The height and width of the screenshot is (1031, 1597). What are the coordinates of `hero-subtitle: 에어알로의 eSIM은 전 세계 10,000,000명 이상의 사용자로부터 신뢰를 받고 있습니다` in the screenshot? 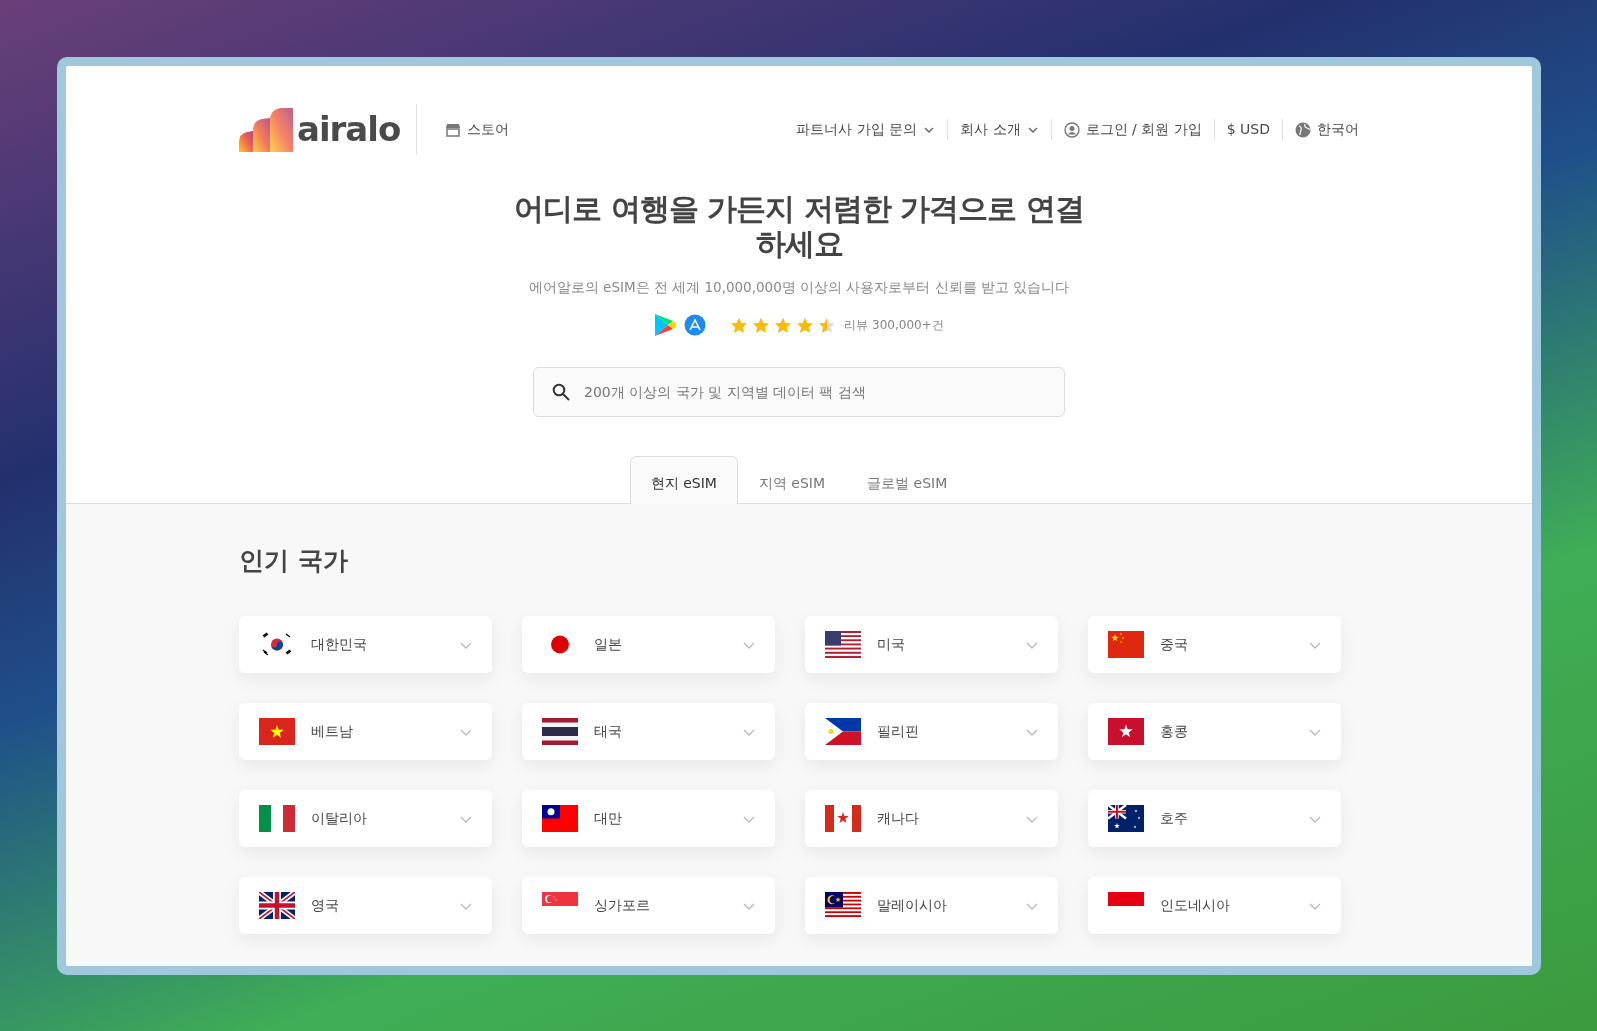 It's located at (799, 288).